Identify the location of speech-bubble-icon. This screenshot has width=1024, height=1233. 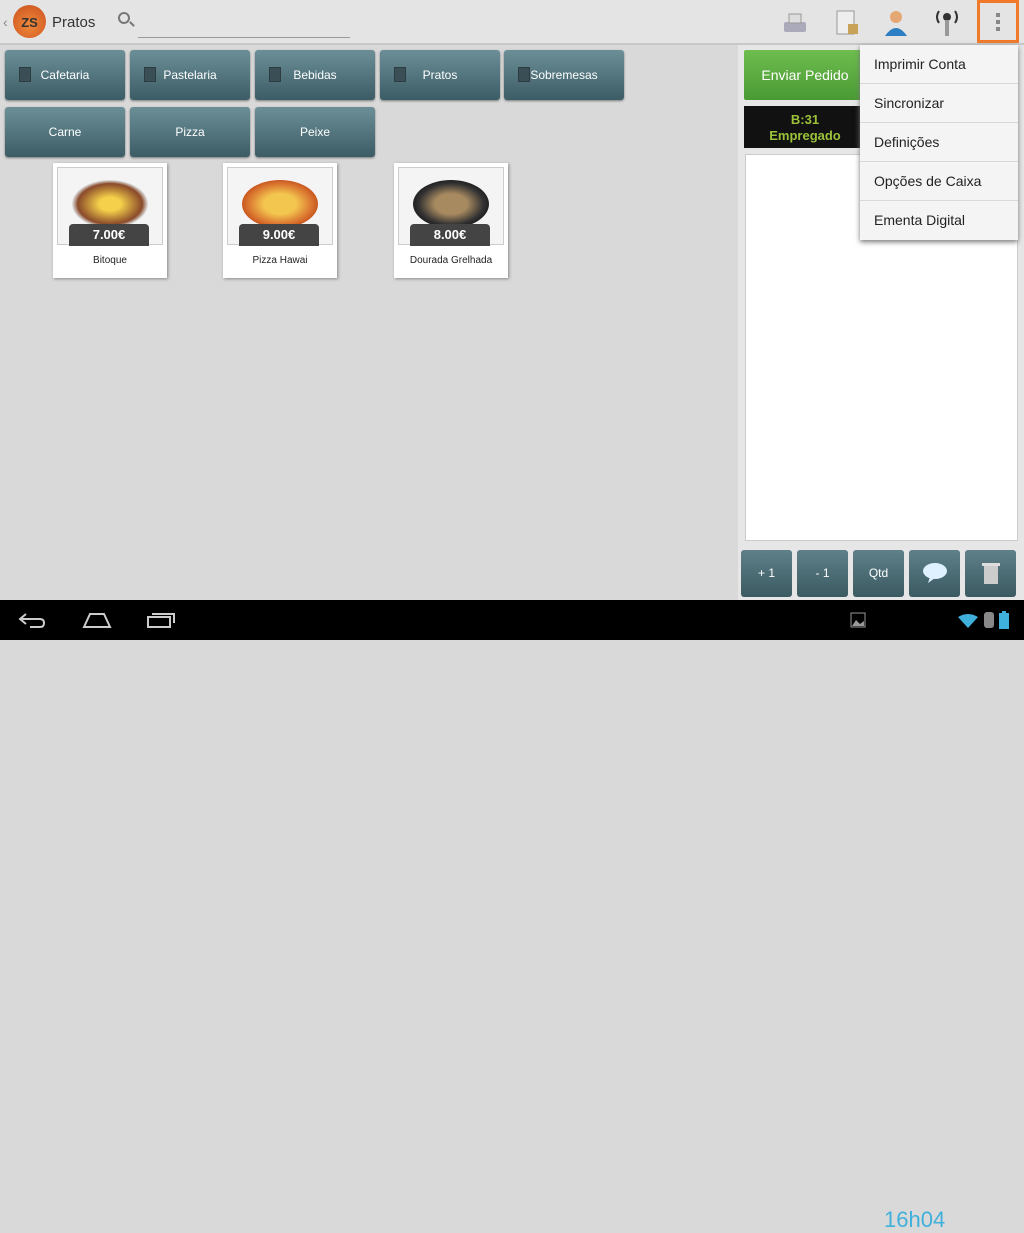
(934, 573).